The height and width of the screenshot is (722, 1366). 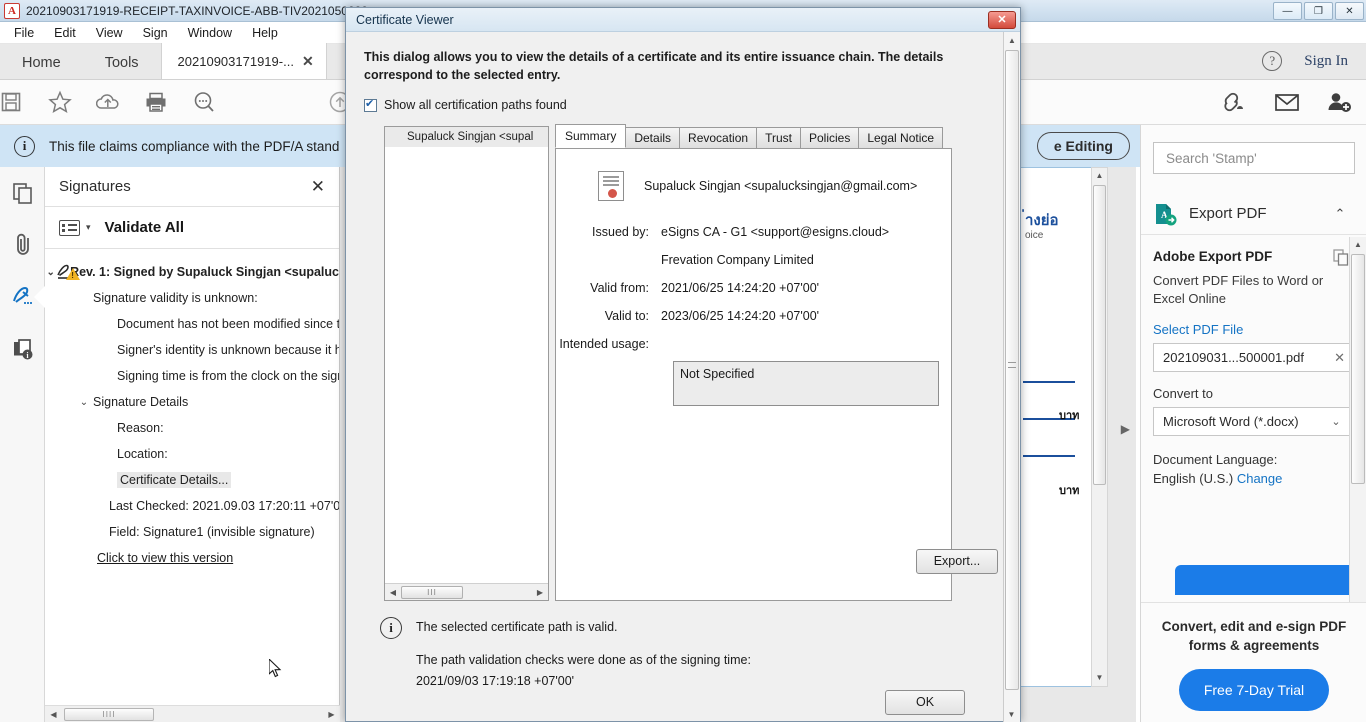 What do you see at coordinates (24, 102) in the screenshot?
I see `save-icon` at bounding box center [24, 102].